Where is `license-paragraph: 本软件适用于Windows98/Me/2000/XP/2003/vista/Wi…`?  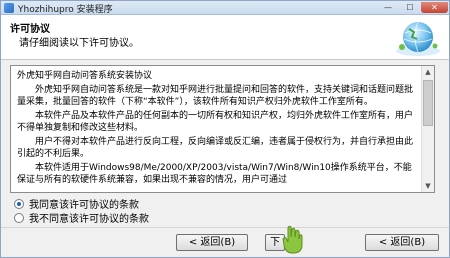 license-paragraph: 本软件适用于Windows98/Me/2000/XP/2003/vista/Wi… is located at coordinates (214, 174).